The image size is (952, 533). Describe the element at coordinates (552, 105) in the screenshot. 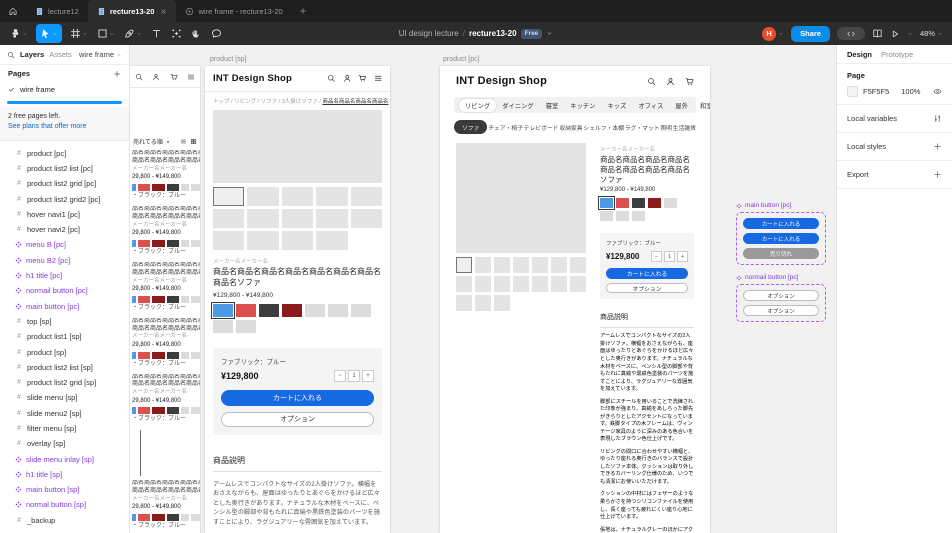

I see `nav-item: 寝室` at that location.